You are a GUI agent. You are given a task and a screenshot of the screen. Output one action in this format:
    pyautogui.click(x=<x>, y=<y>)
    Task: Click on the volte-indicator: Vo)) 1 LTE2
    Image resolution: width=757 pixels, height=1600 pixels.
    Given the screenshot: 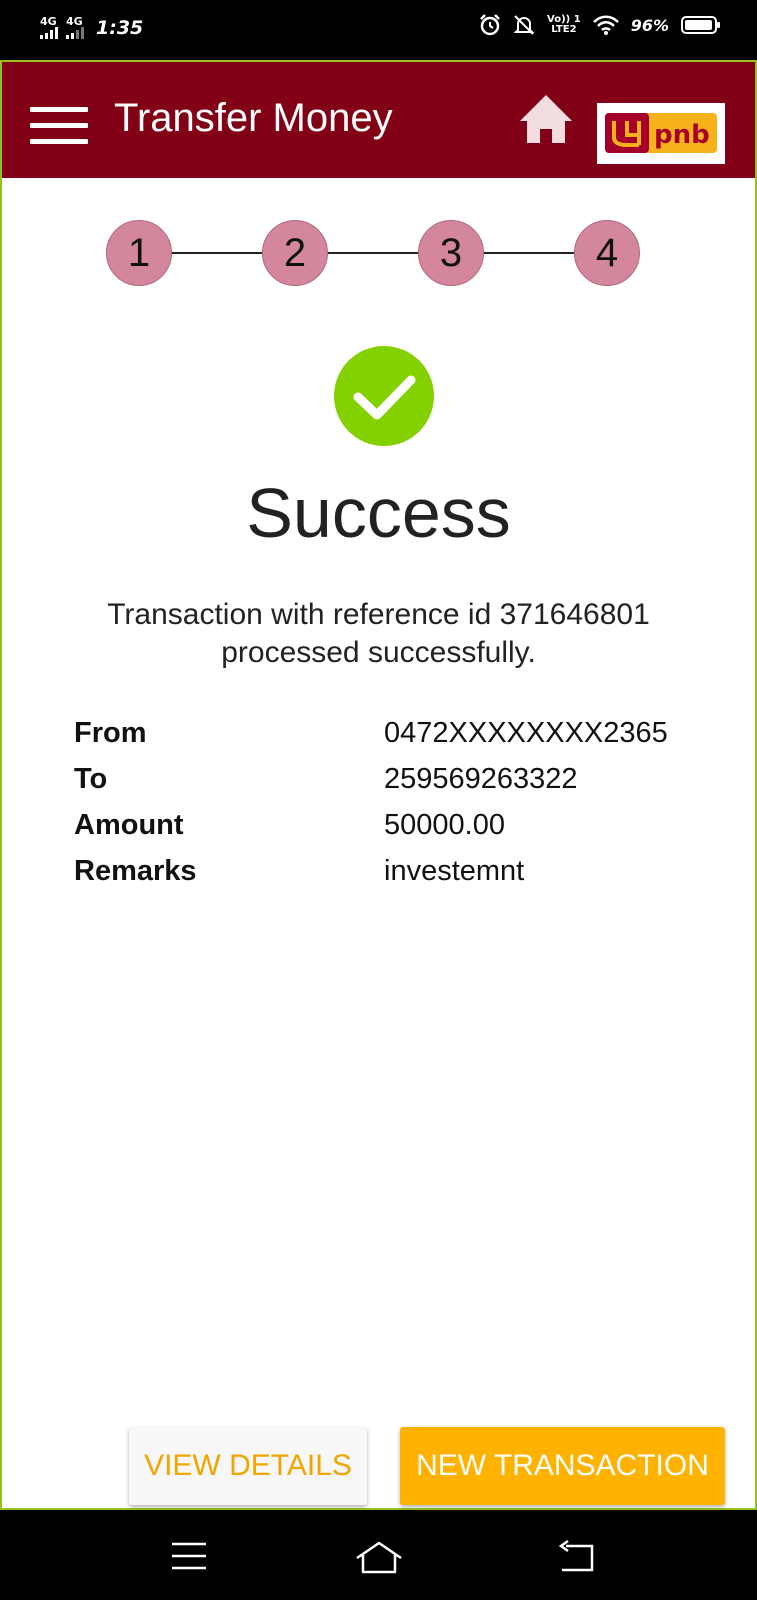 What is the action you would take?
    pyautogui.click(x=564, y=25)
    